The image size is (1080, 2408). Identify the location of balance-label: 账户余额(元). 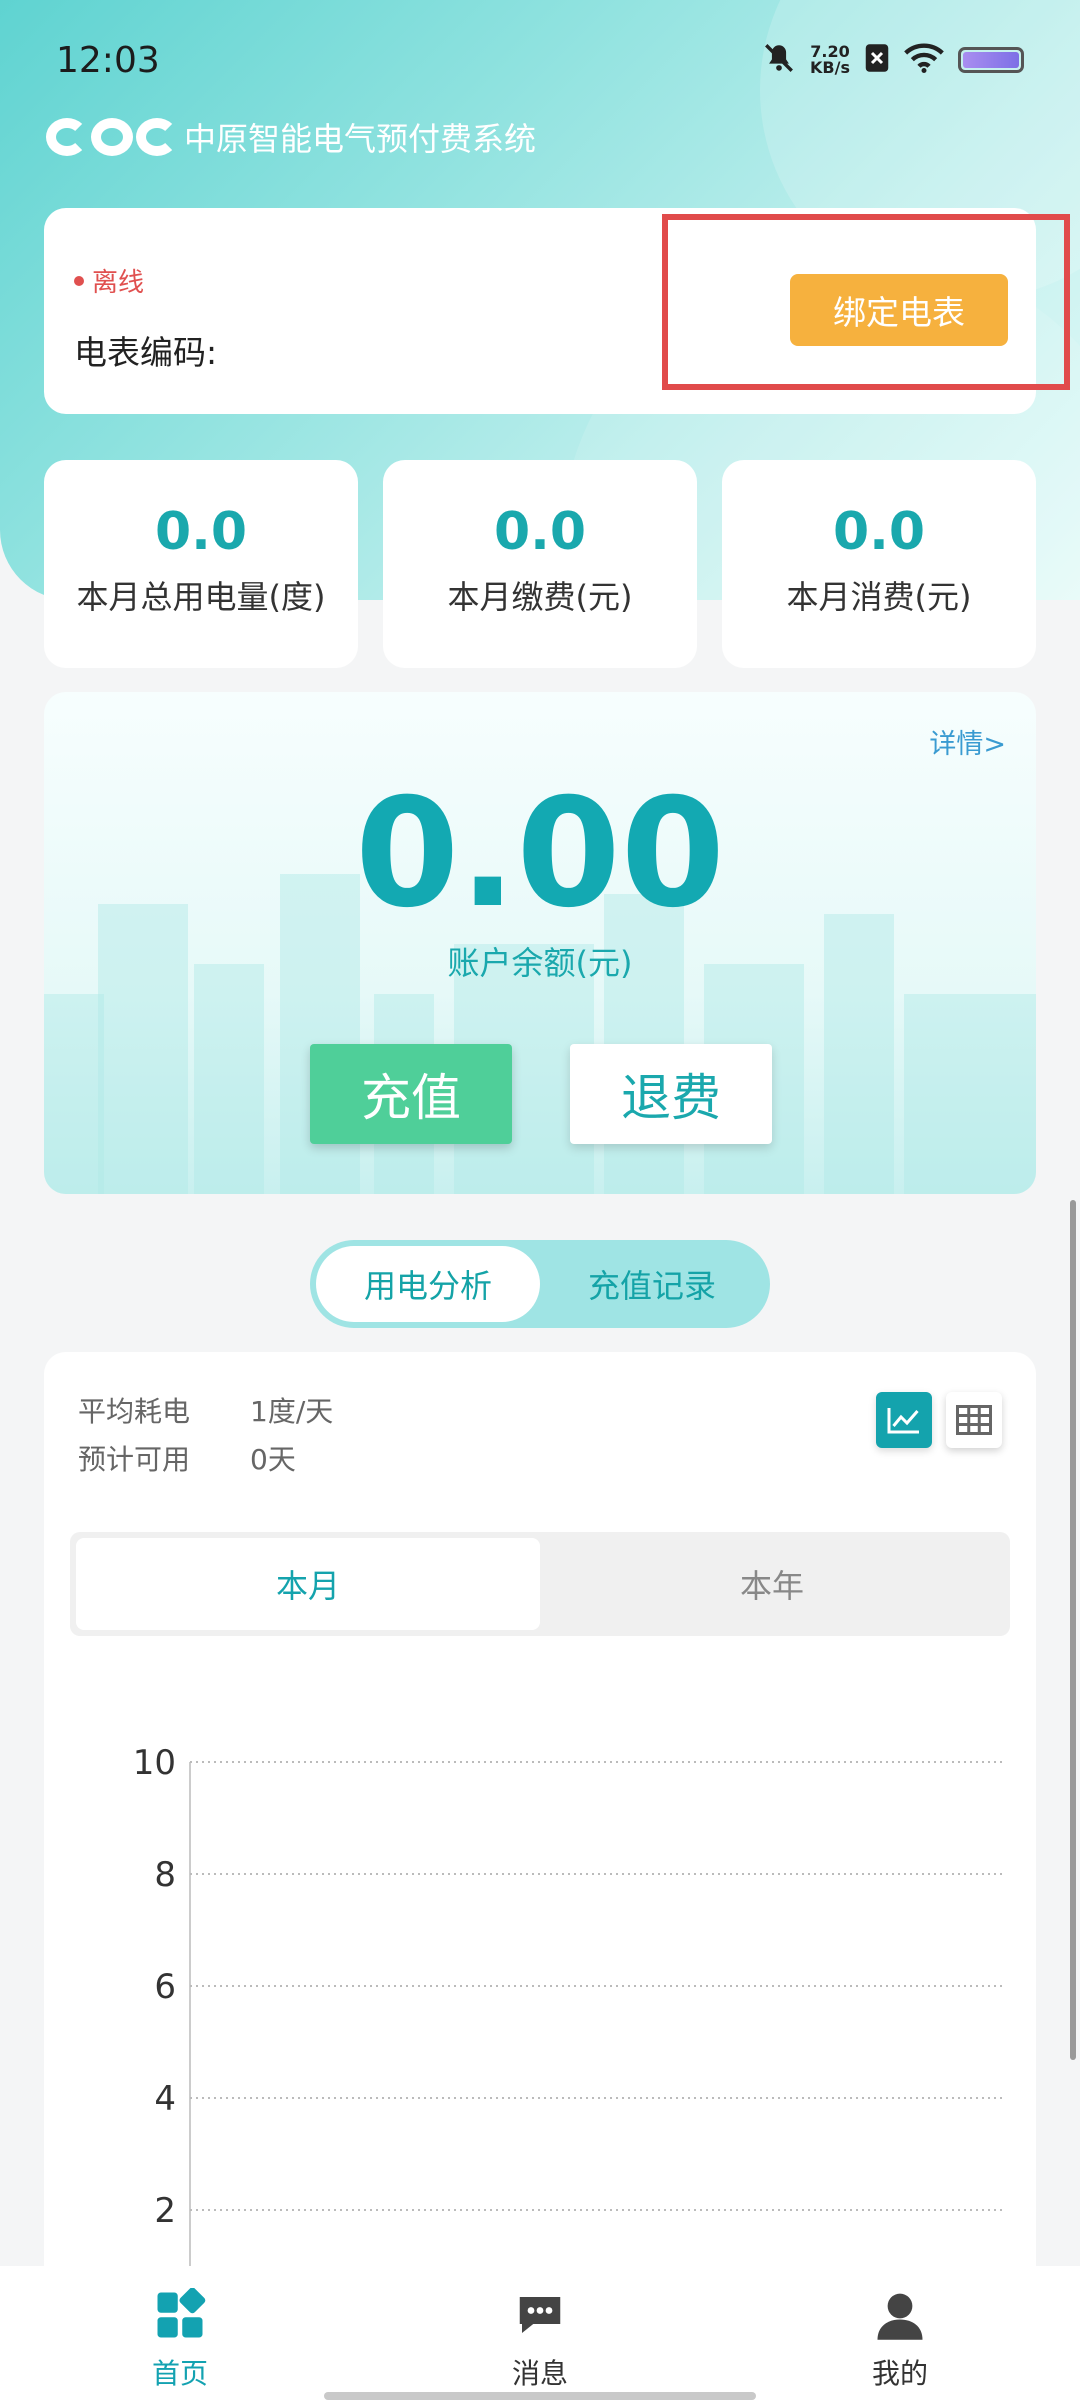
(540, 963).